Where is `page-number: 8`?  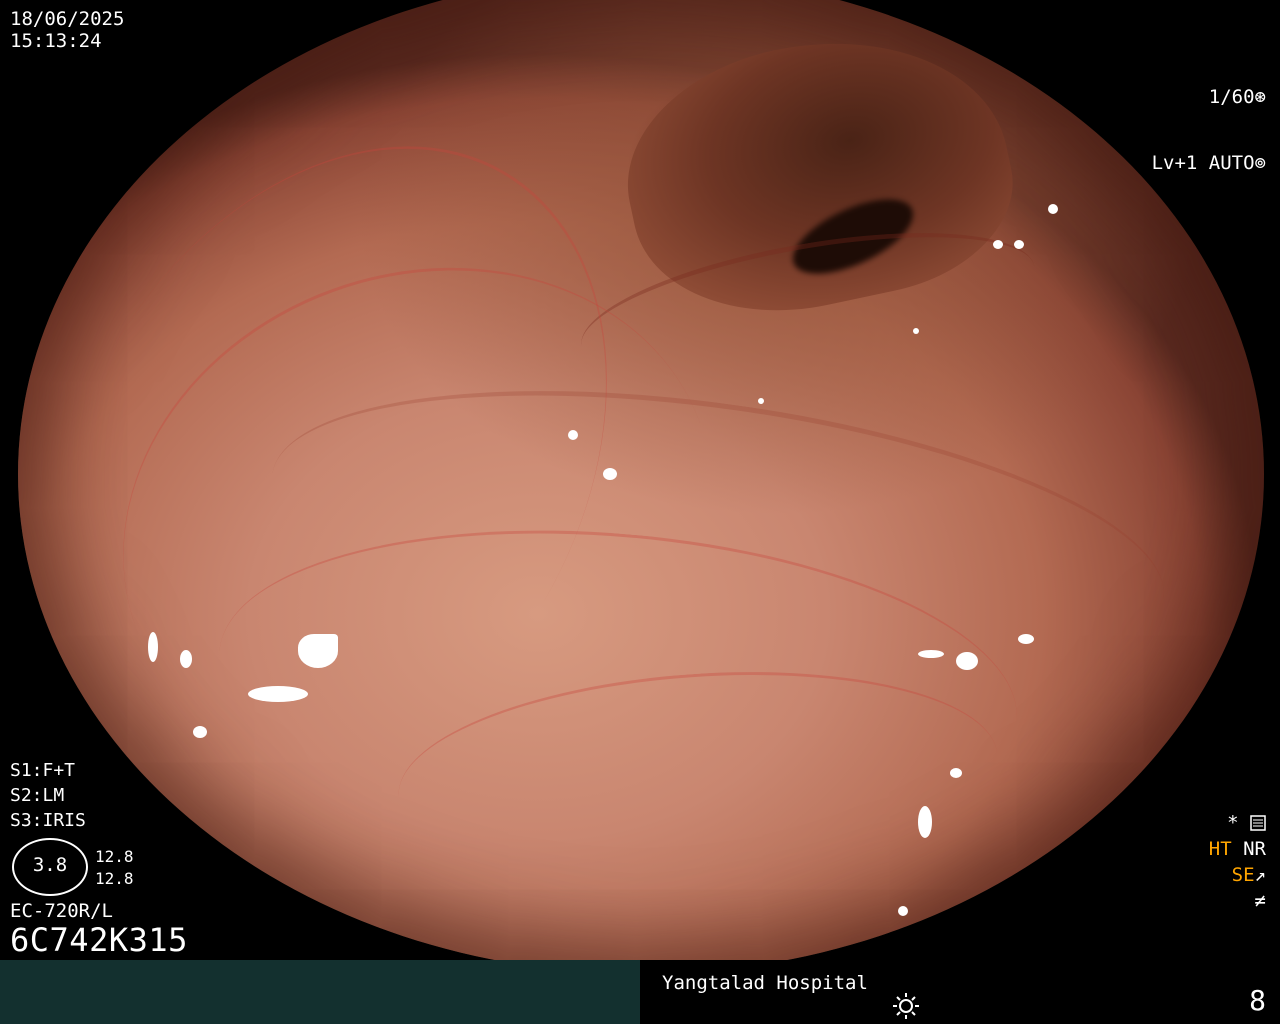 page-number: 8 is located at coordinates (1257, 1000).